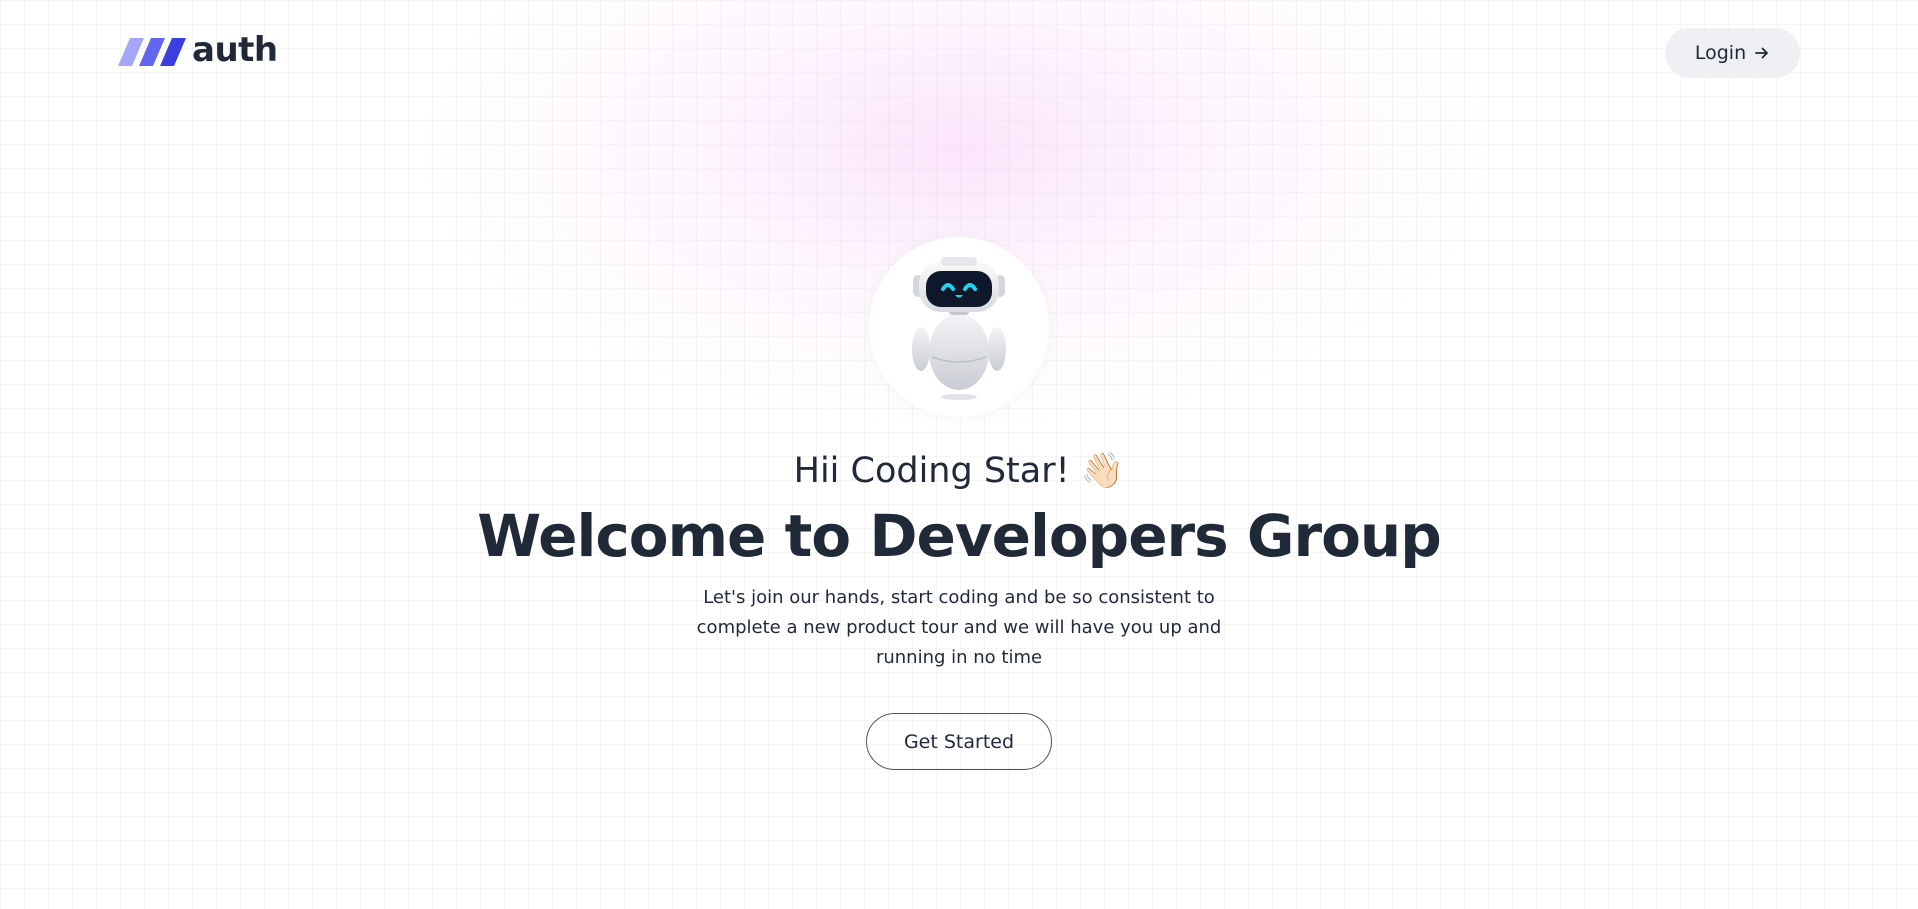  Describe the element at coordinates (1720, 53) in the screenshot. I see `login-label: Login` at that location.